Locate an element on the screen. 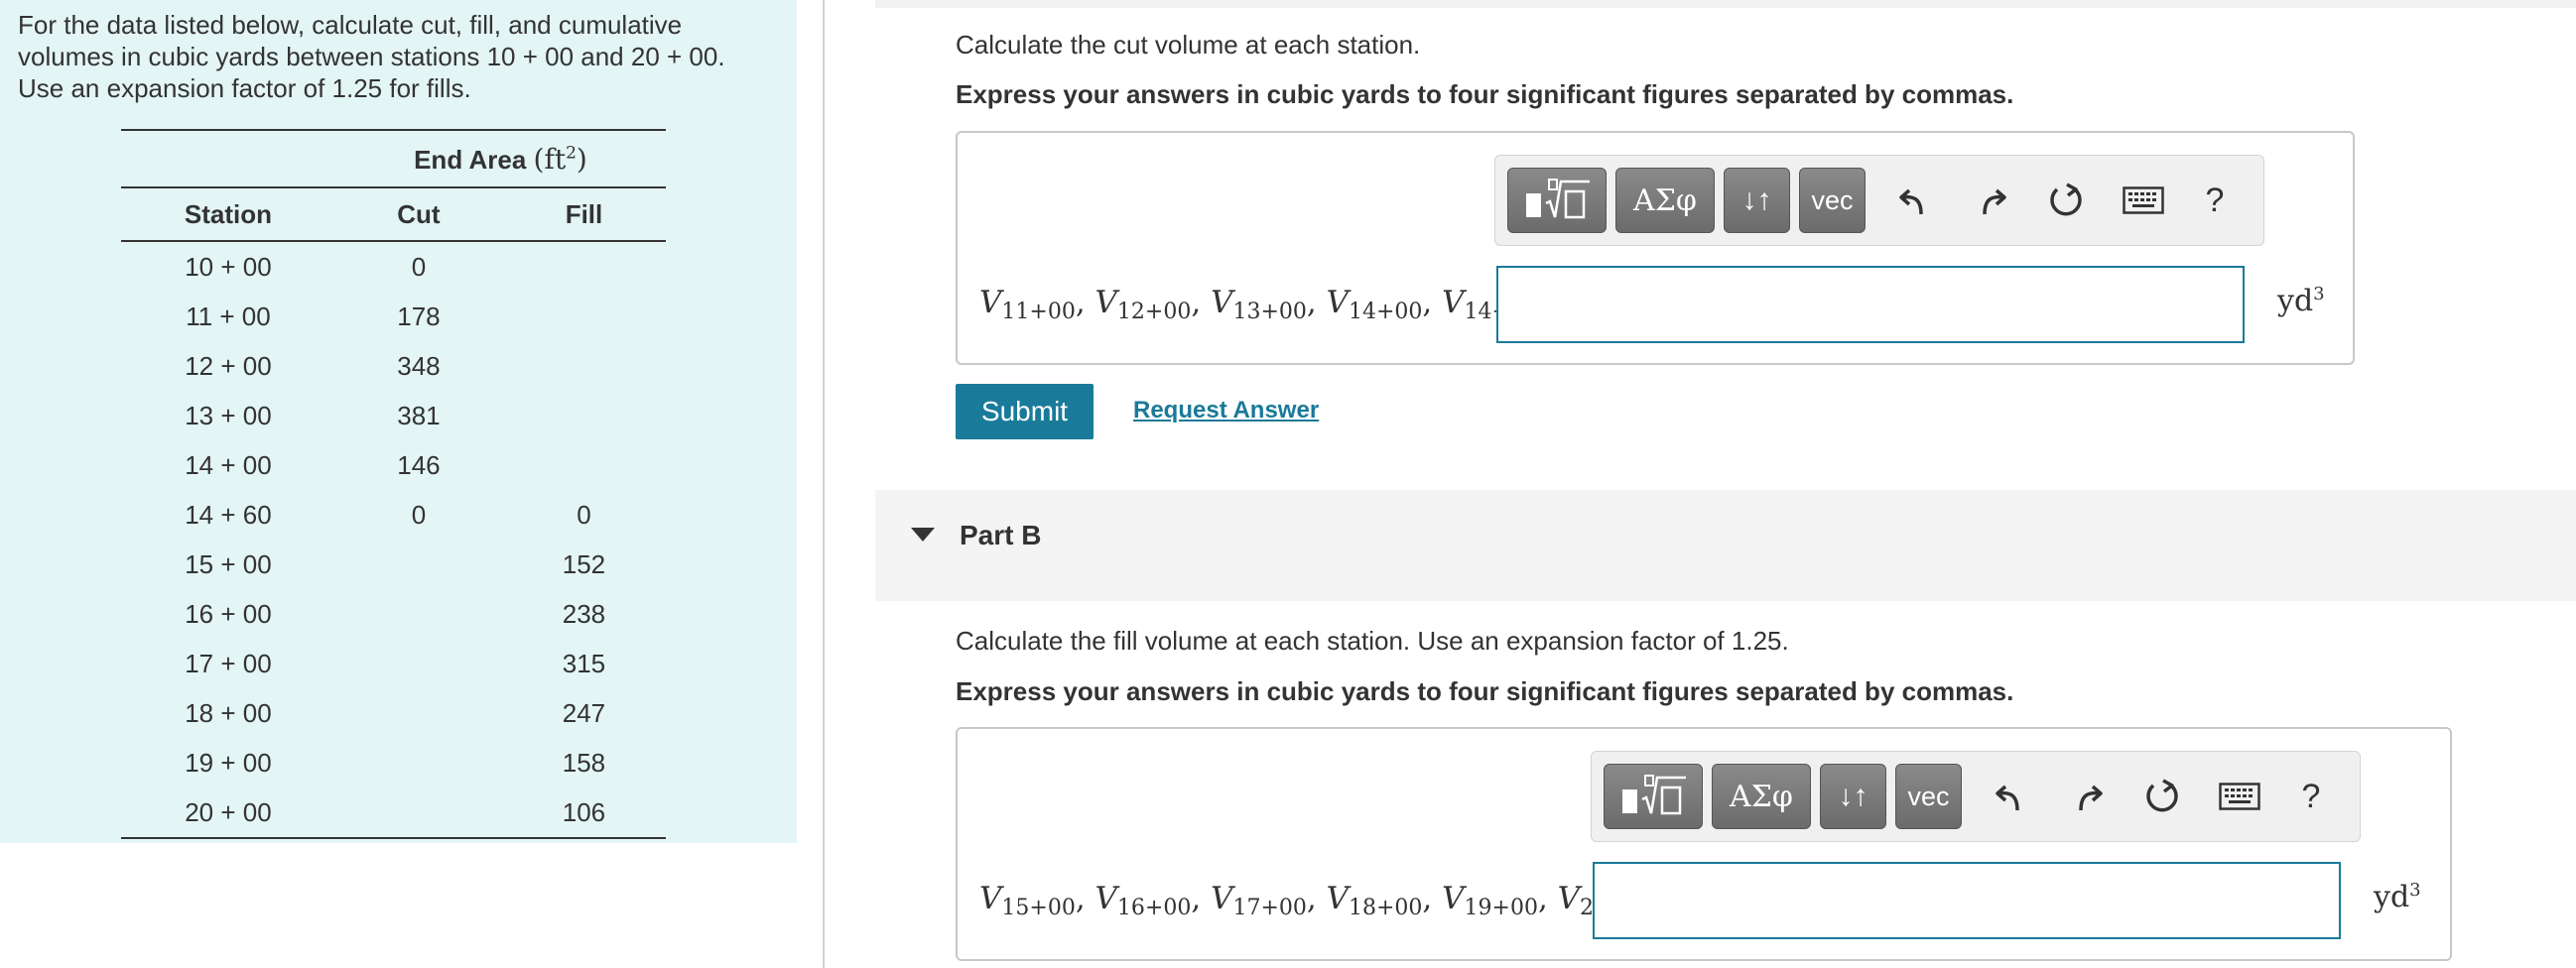  station-cell: 14 + 00 is located at coordinates (229, 464).